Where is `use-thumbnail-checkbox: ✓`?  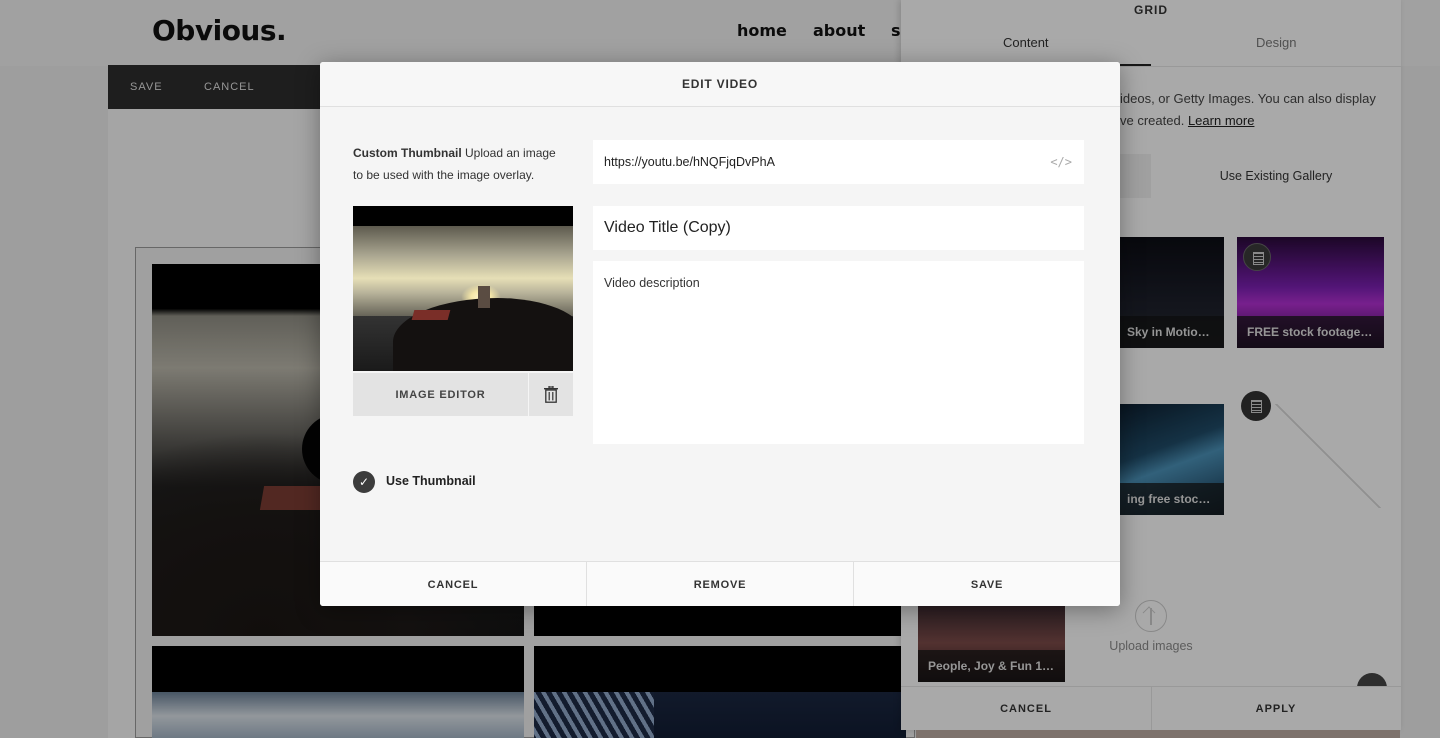
use-thumbnail-checkbox: ✓ is located at coordinates (364, 482).